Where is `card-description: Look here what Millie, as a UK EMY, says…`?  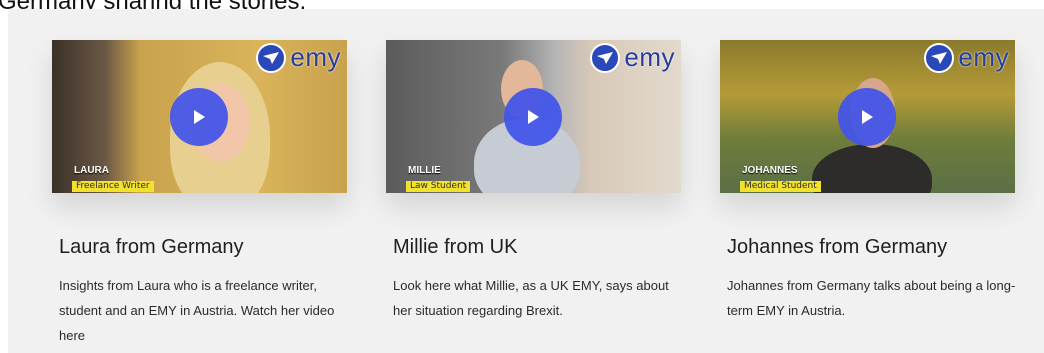 card-description: Look here what Millie, as a UK EMY, says… is located at coordinates (531, 298).